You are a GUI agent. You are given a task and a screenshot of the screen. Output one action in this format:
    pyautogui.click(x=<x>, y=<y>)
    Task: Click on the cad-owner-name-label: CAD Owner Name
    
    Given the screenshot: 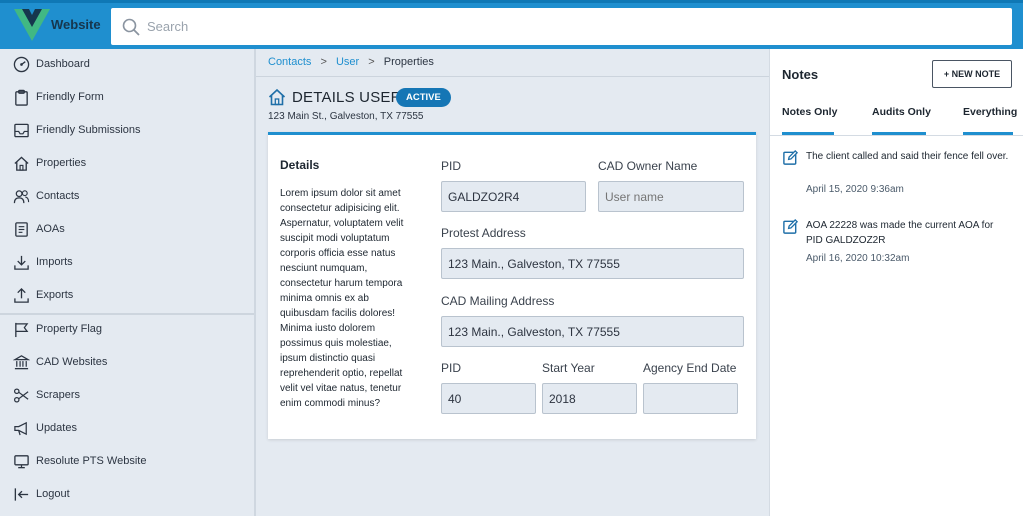 What is the action you would take?
    pyautogui.click(x=648, y=166)
    